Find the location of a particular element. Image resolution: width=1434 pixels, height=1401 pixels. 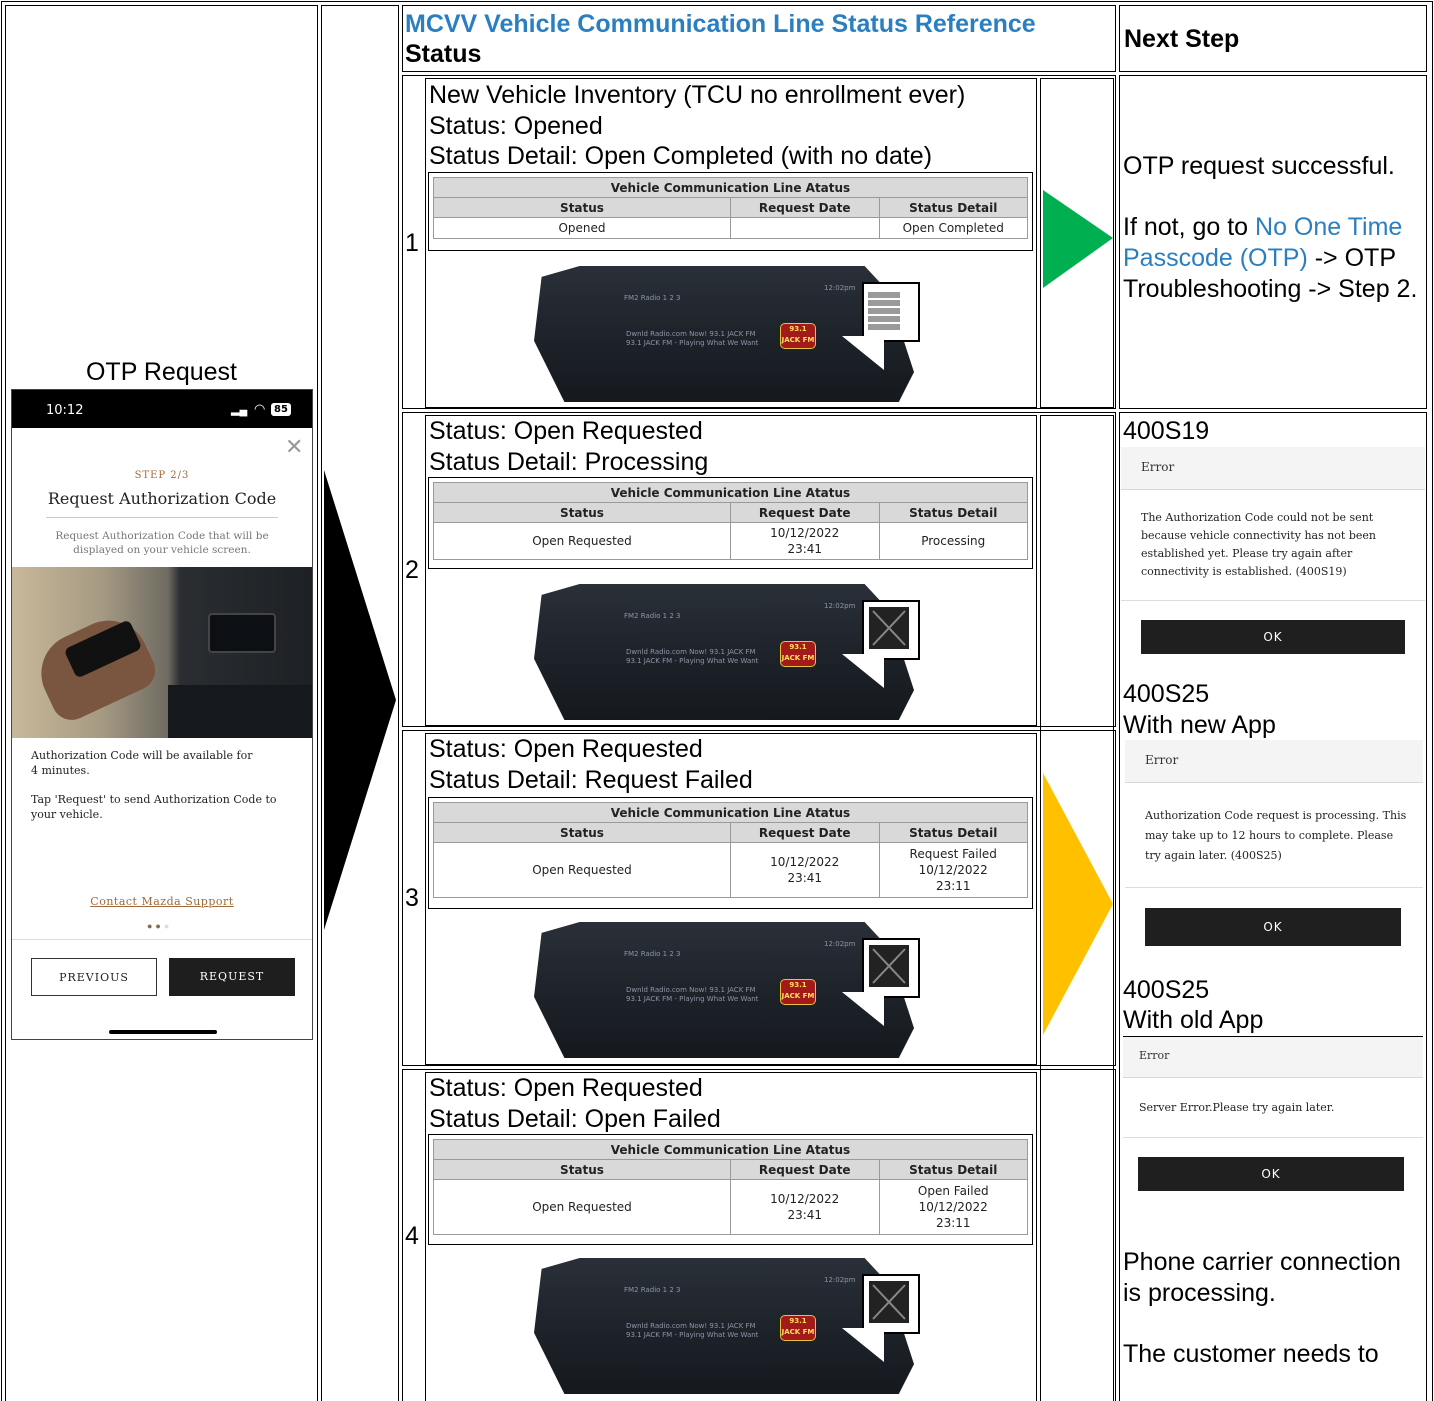

home-indicator is located at coordinates (163, 1032).